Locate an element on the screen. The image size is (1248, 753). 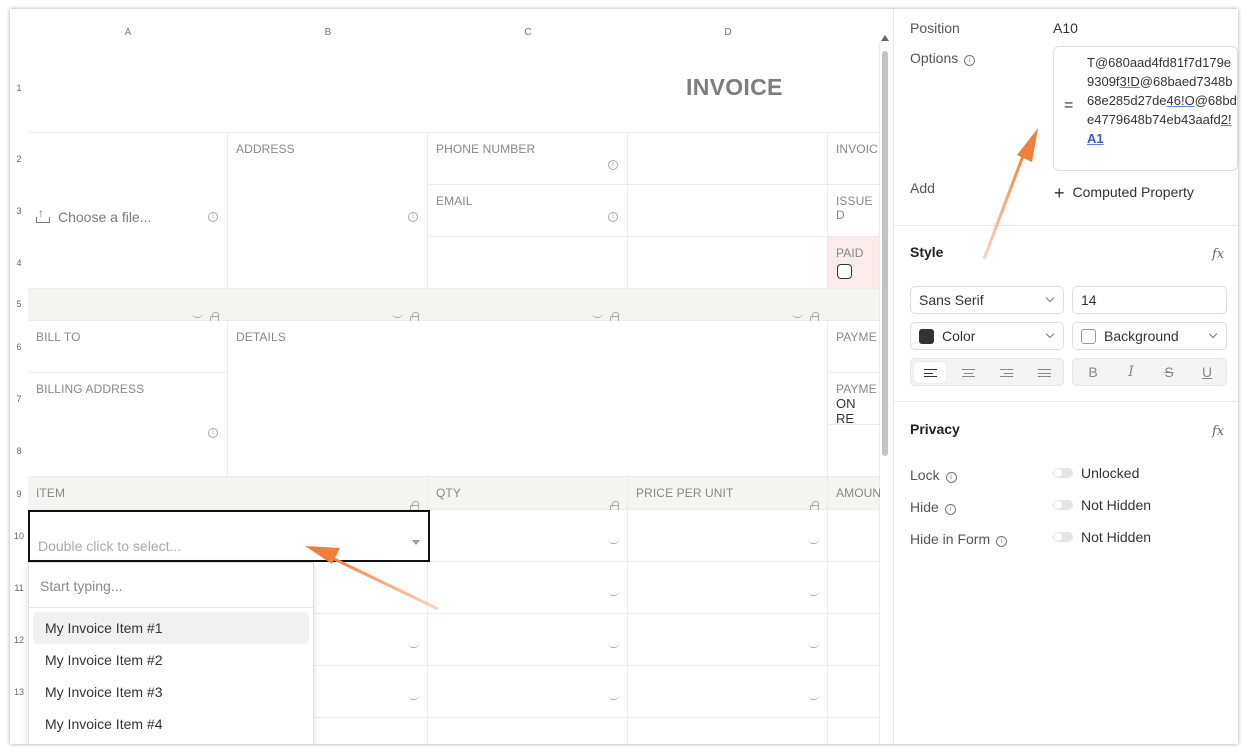
email-cell: EMAIL is located at coordinates (528, 211).